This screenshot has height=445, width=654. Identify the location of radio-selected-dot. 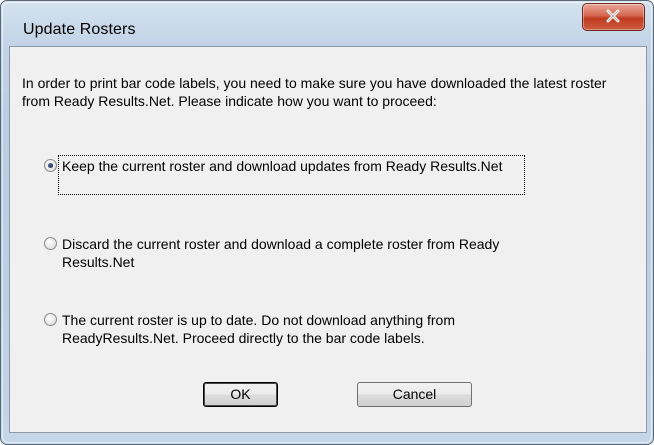
(50, 165).